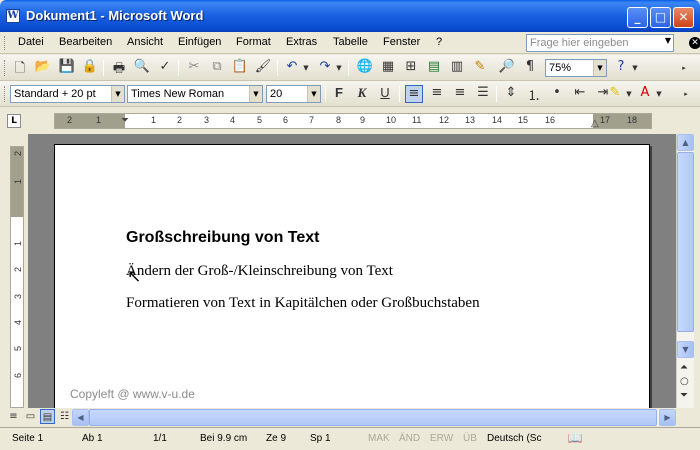 This screenshot has width=700, height=450. Describe the element at coordinates (325, 68) in the screenshot. I see `redo-icon: ↷` at that location.